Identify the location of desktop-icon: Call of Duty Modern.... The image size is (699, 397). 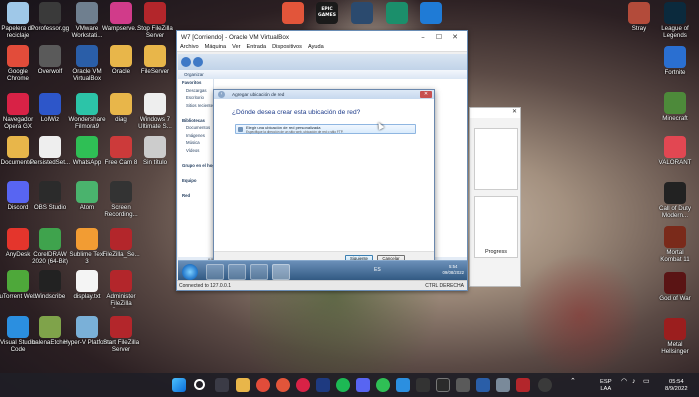
(673, 202).